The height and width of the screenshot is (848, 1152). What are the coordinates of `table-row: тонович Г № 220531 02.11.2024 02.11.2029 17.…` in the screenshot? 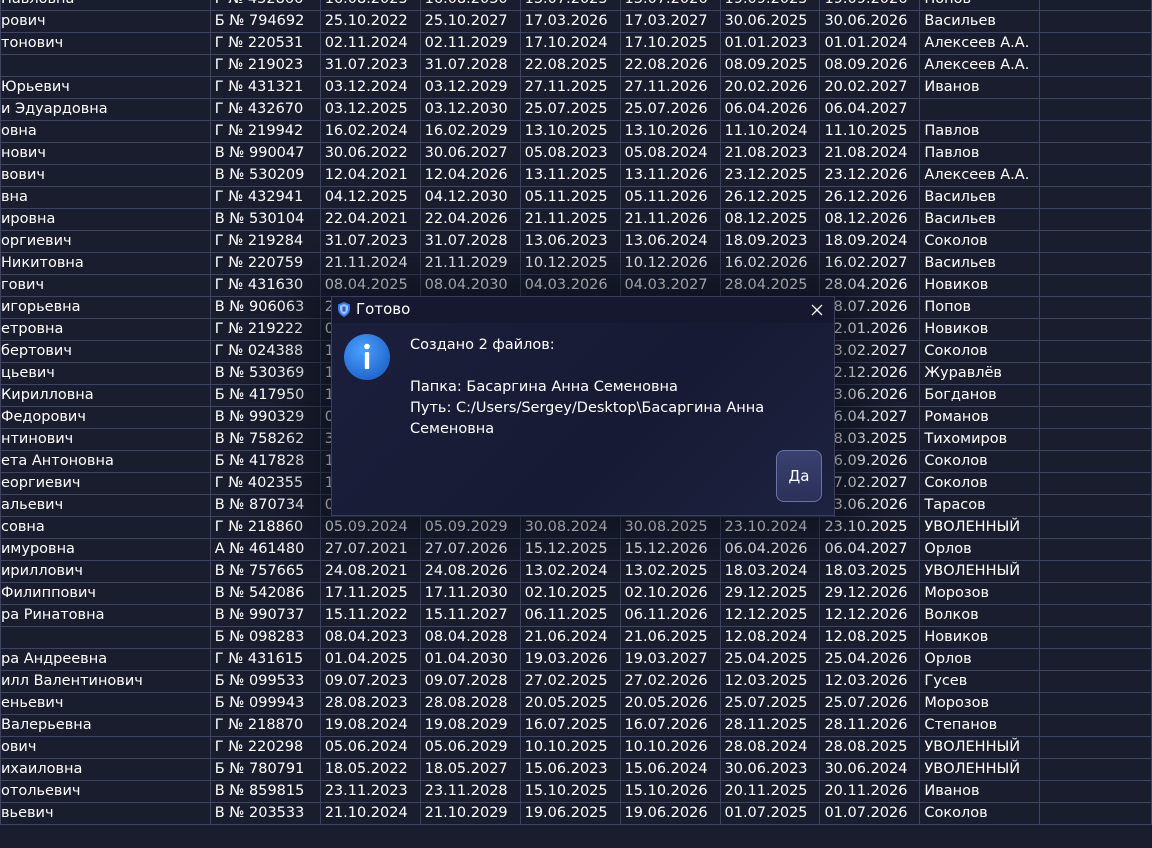 It's located at (576, 43).